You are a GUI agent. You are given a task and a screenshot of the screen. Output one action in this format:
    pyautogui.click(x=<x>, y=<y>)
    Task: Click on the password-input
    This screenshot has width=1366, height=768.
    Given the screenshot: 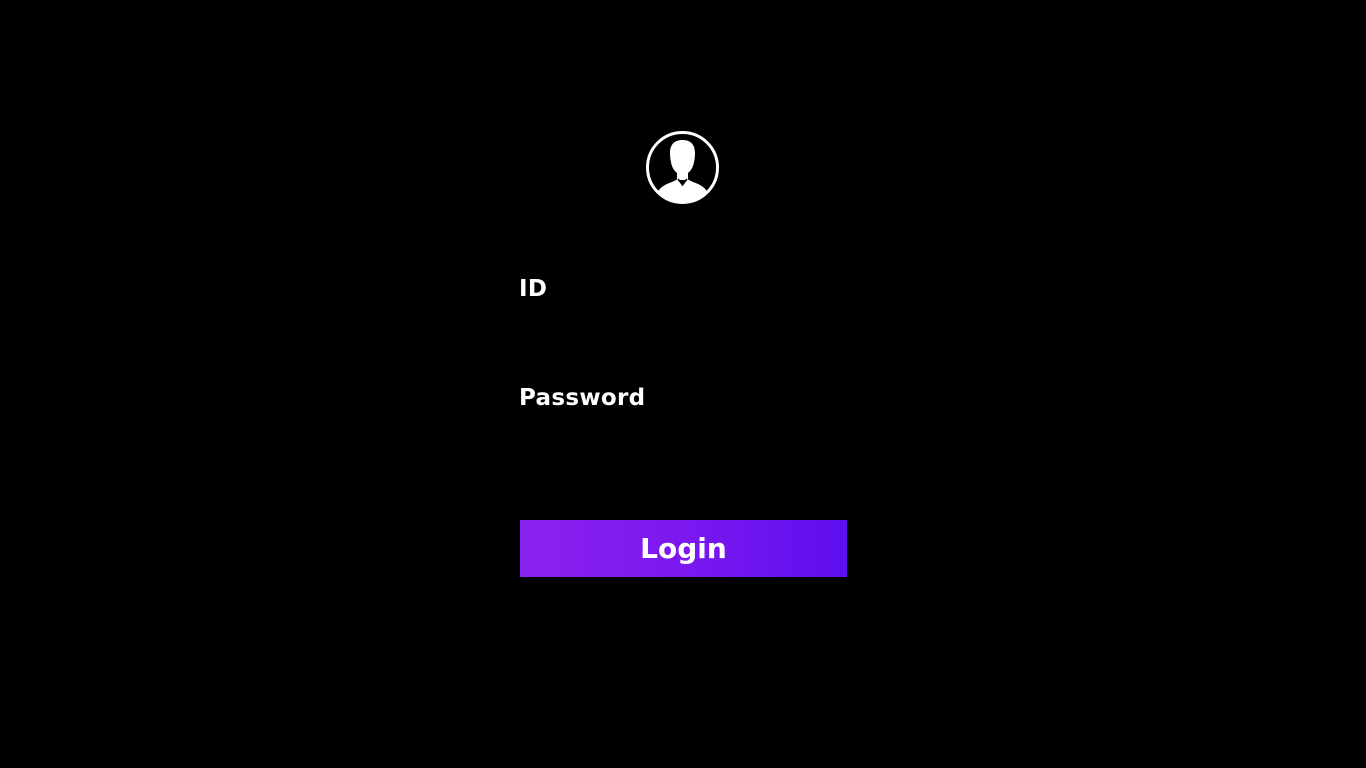 What is the action you would take?
    pyautogui.click(x=683, y=437)
    